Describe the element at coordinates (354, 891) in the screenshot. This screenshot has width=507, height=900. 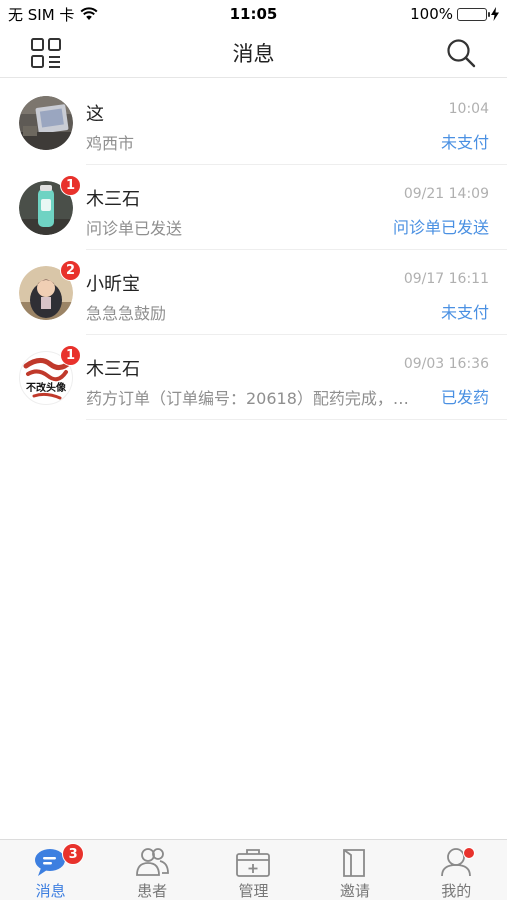
I see `tab-label: 邀请` at that location.